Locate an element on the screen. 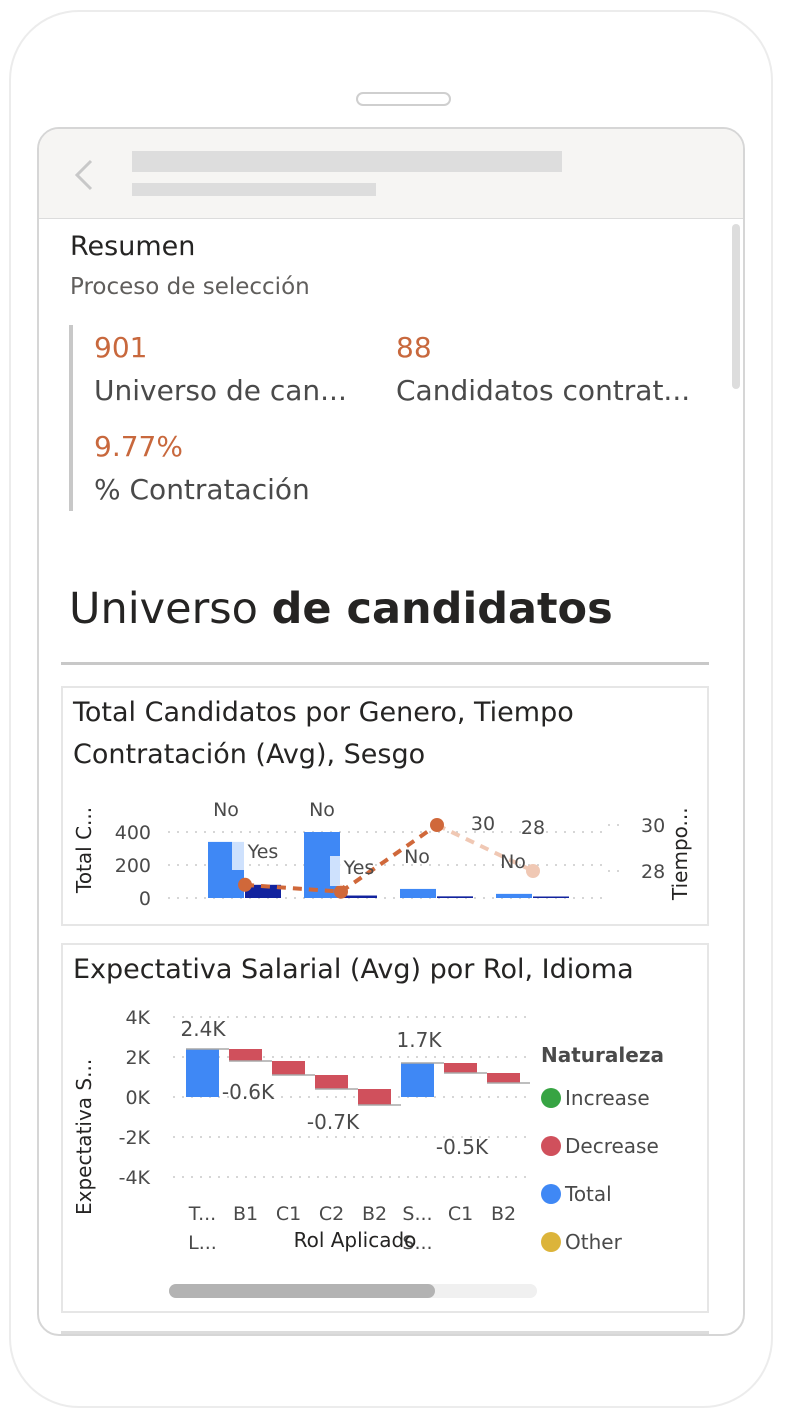 The height and width of the screenshot is (1426, 793). section-title-regular: Universo is located at coordinates (170, 609).